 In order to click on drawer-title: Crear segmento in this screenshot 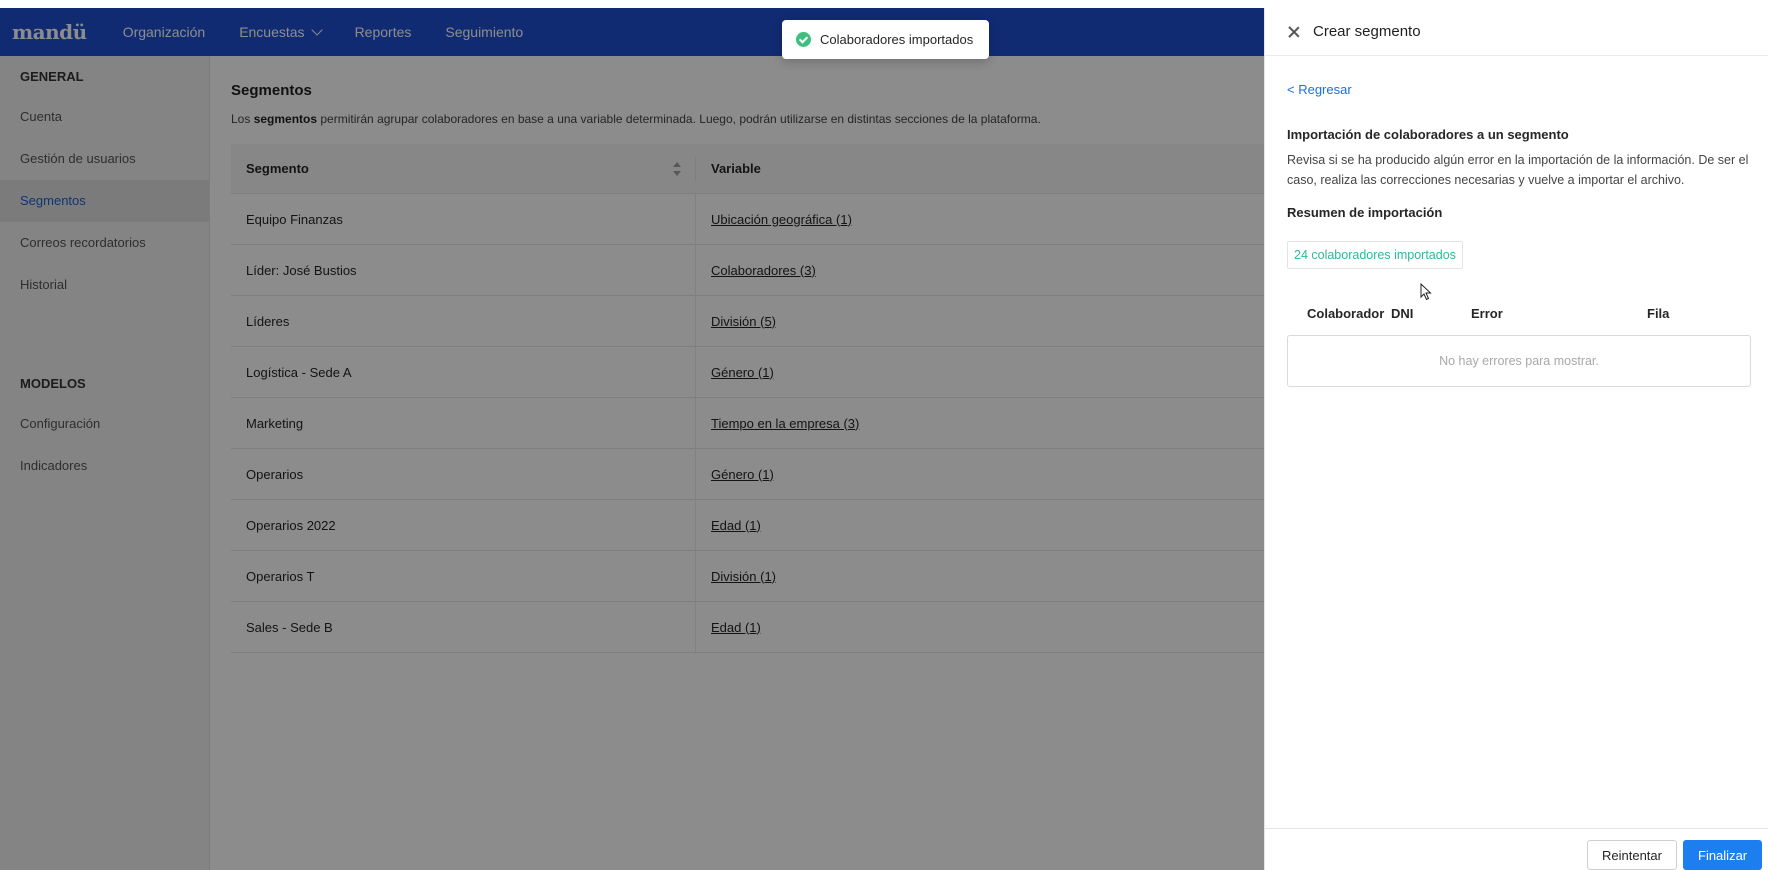, I will do `click(1367, 31)`.